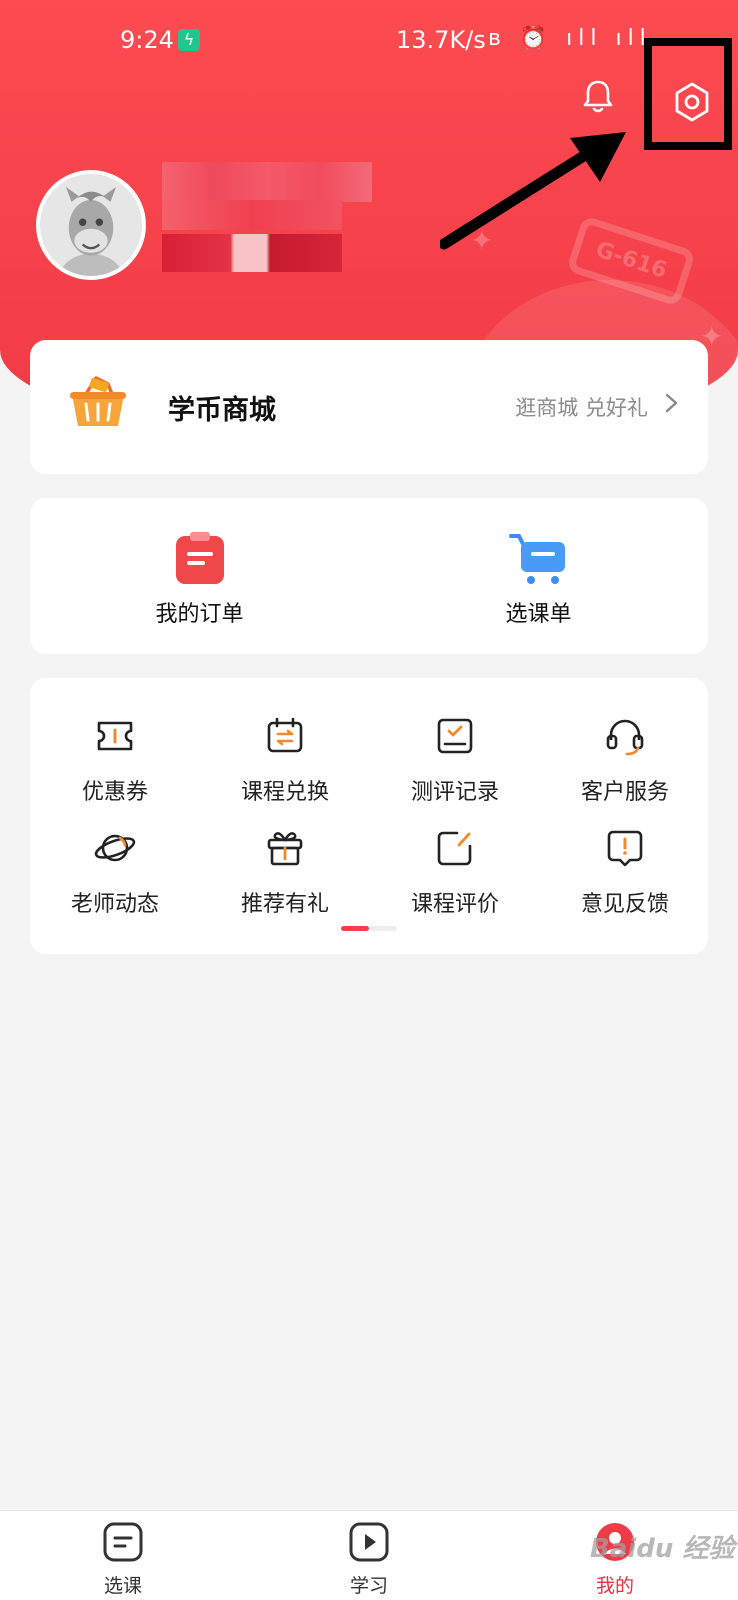 The height and width of the screenshot is (1600, 738). Describe the element at coordinates (581, 408) in the screenshot. I see `mall-subtitle: 逛商城 兑好礼` at that location.